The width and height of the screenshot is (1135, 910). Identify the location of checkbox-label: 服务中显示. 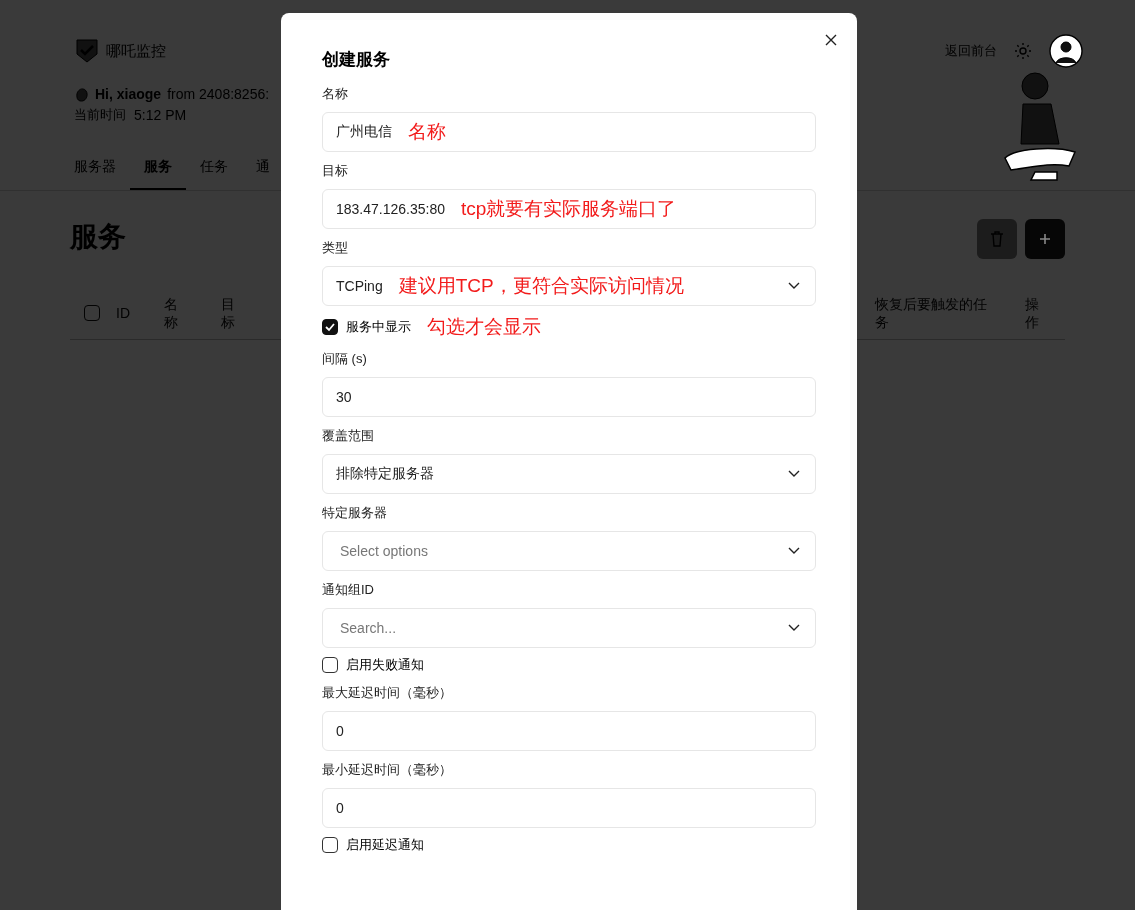
(378, 327).